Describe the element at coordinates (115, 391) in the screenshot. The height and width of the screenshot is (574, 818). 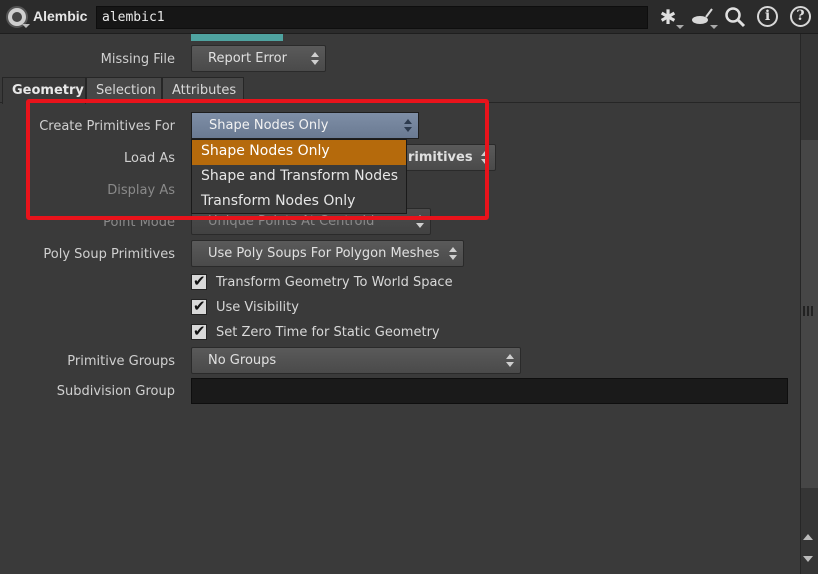
I see `subdivision-group-label: Subdivision Group` at that location.